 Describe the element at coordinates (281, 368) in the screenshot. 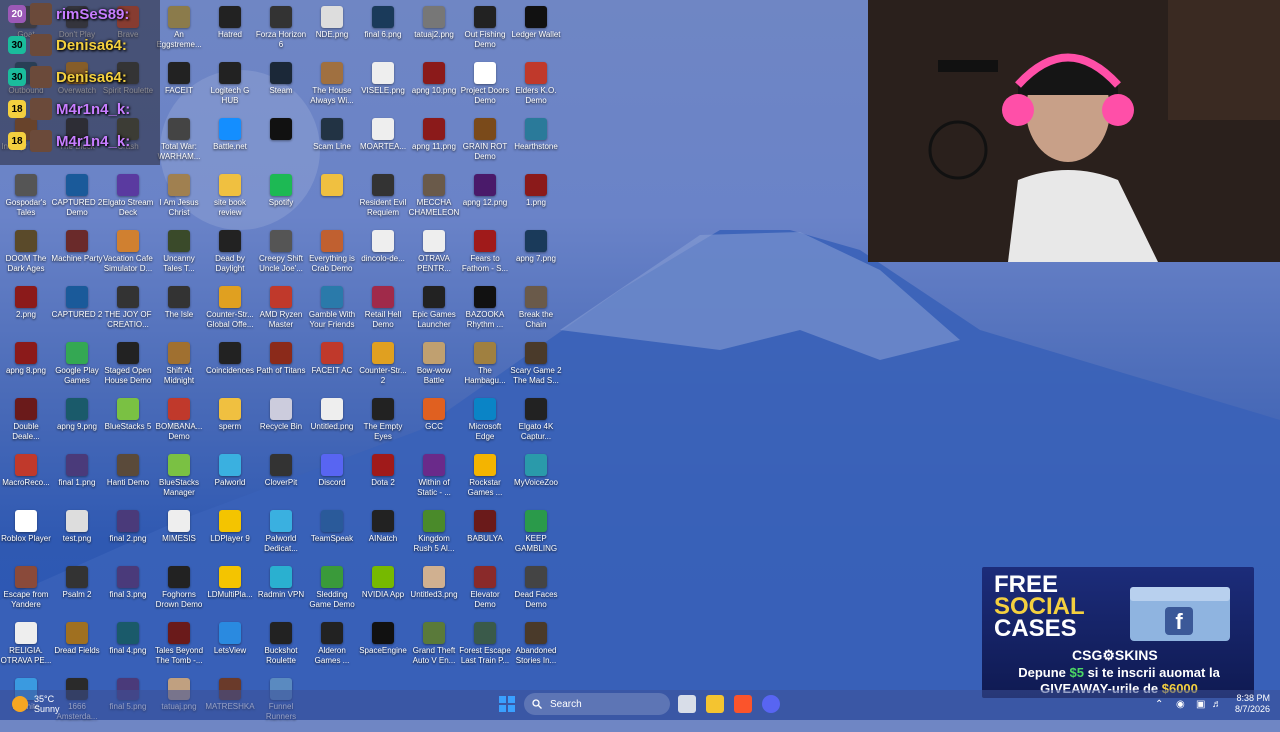

I see `desktop-icon: Path of Titans` at that location.